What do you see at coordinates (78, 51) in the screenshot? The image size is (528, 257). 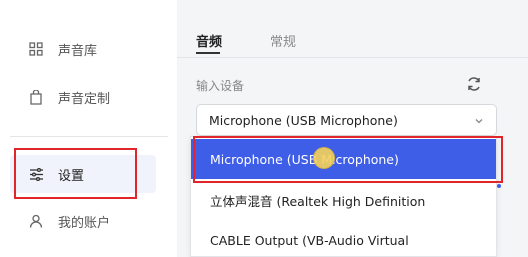 I see `sidebar-item-label: 声音库` at bounding box center [78, 51].